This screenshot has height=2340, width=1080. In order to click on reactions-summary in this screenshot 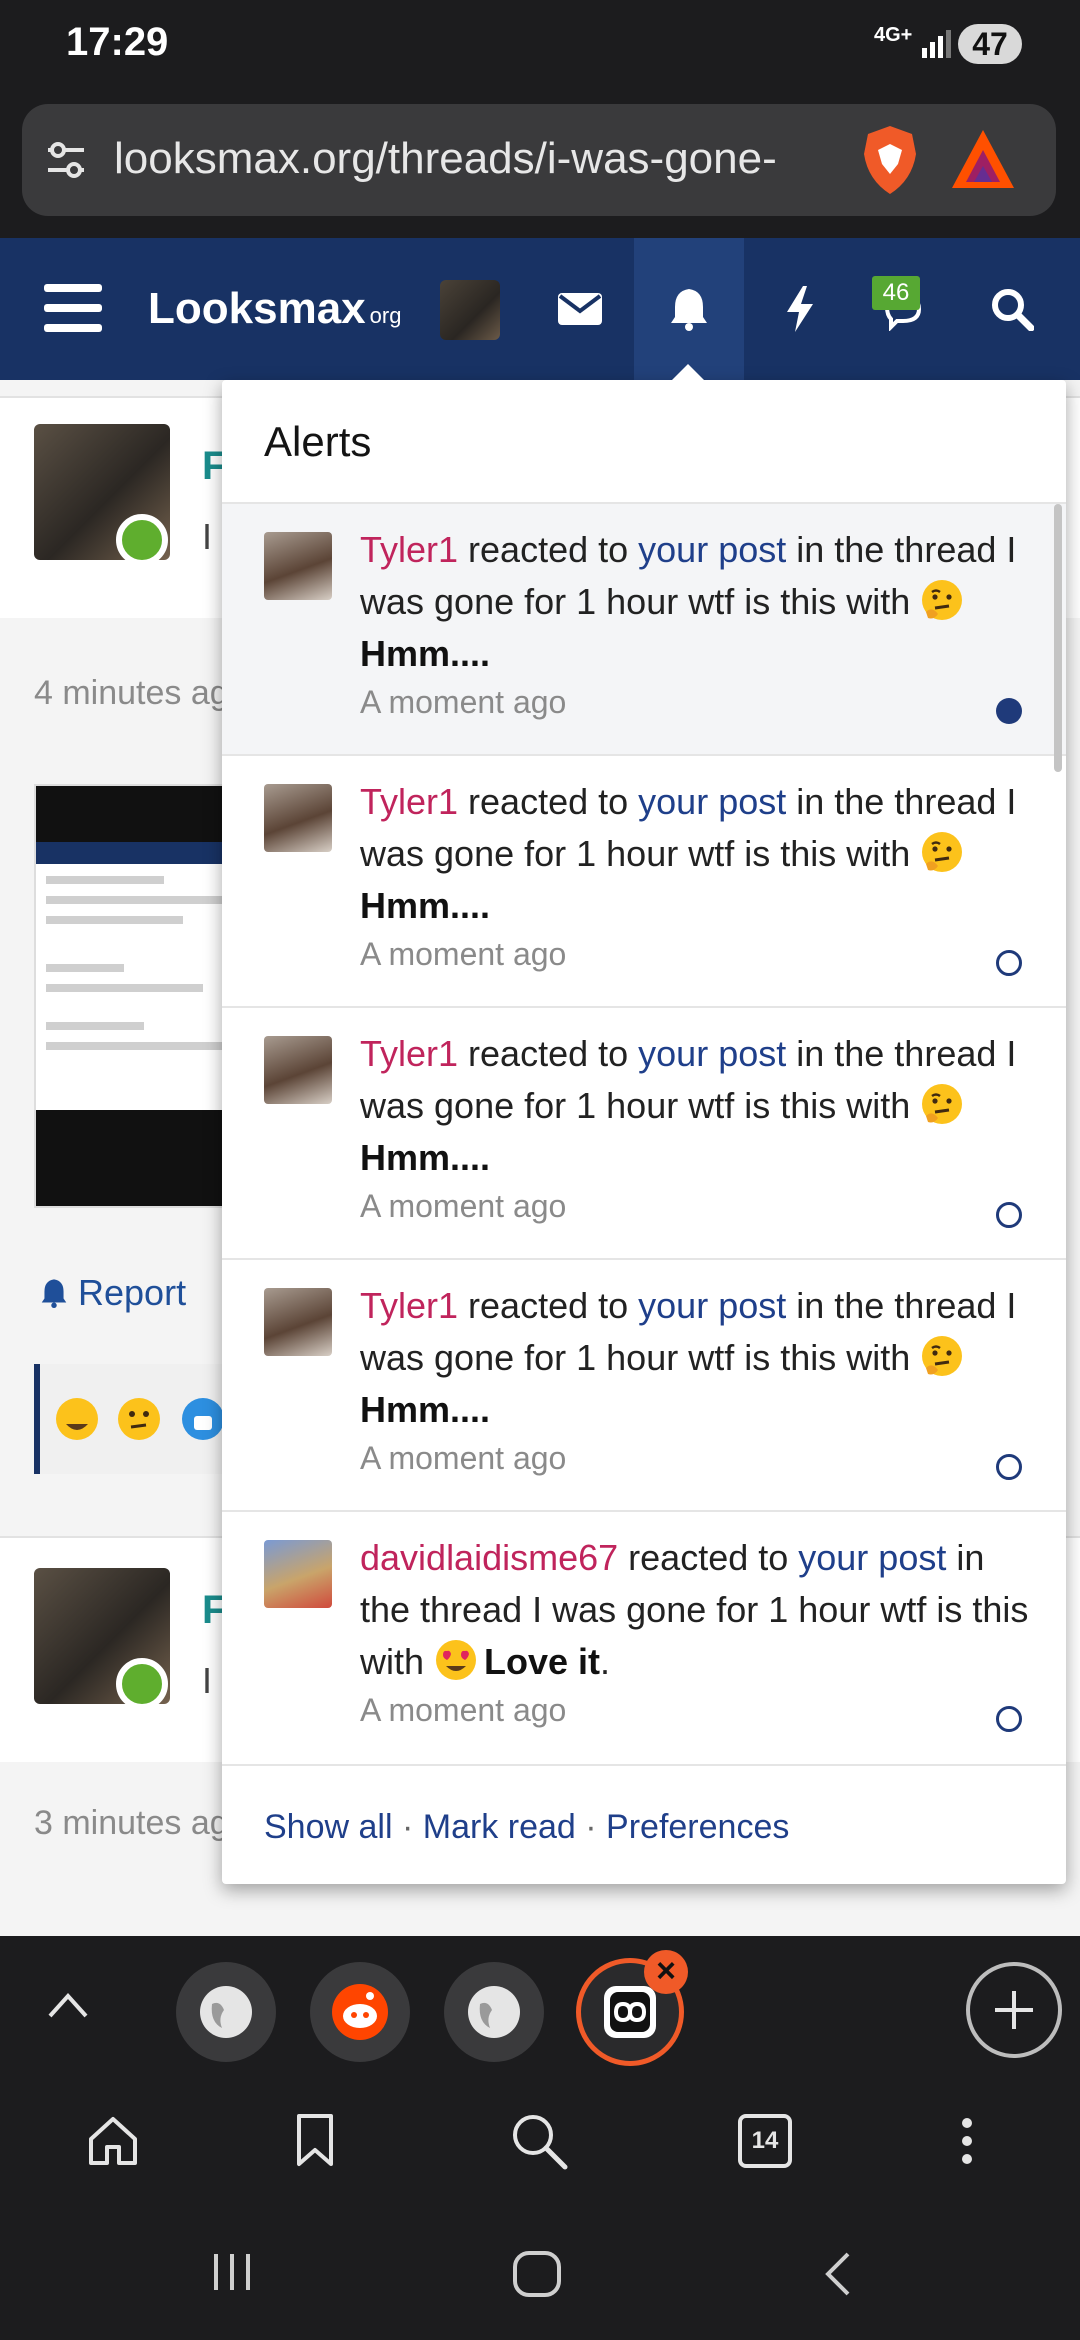, I will do `click(144, 1419)`.